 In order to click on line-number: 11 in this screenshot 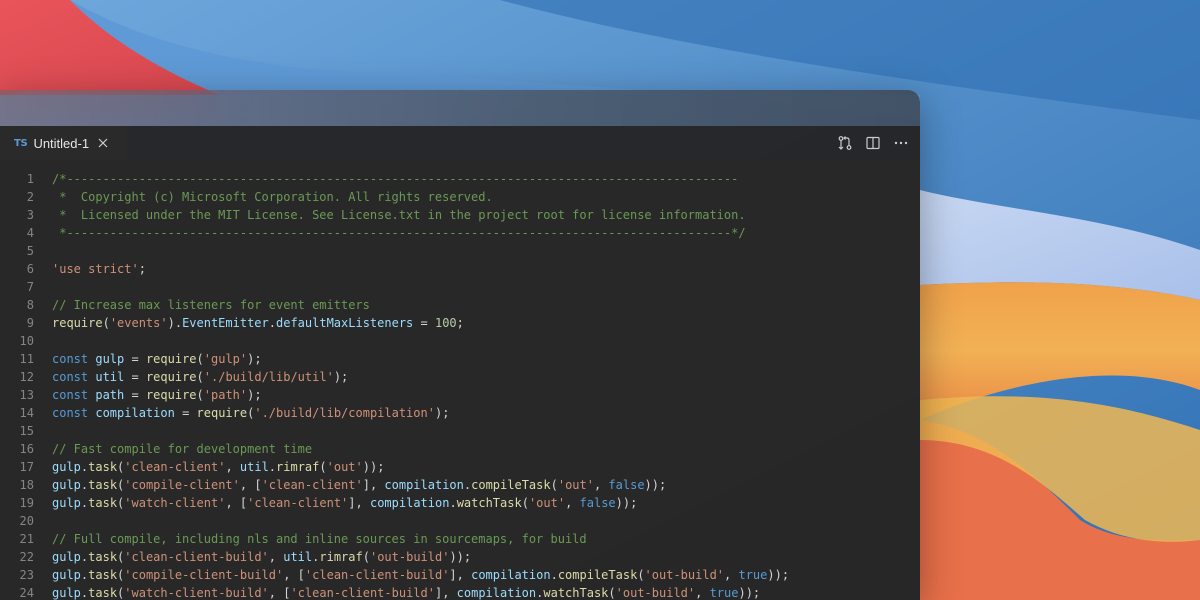, I will do `click(26, 359)`.